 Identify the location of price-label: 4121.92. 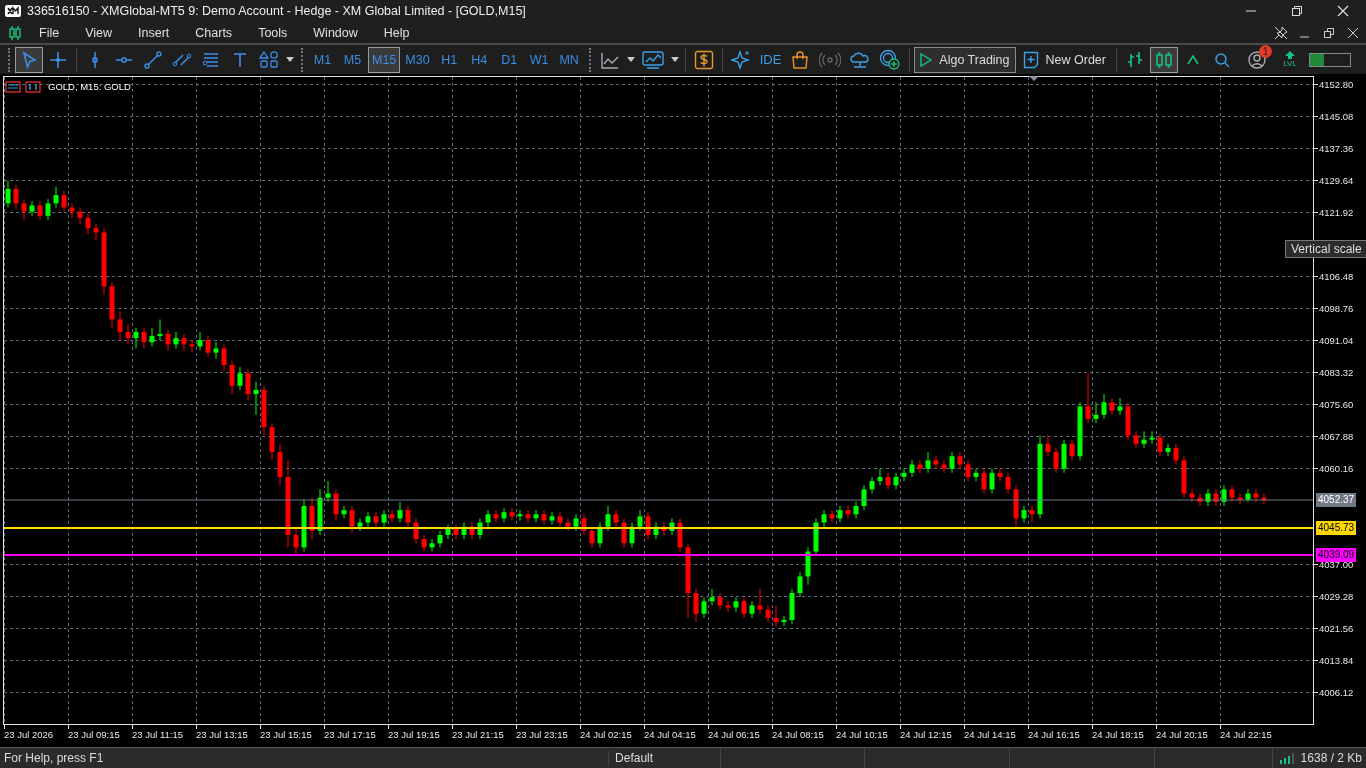
(1336, 212).